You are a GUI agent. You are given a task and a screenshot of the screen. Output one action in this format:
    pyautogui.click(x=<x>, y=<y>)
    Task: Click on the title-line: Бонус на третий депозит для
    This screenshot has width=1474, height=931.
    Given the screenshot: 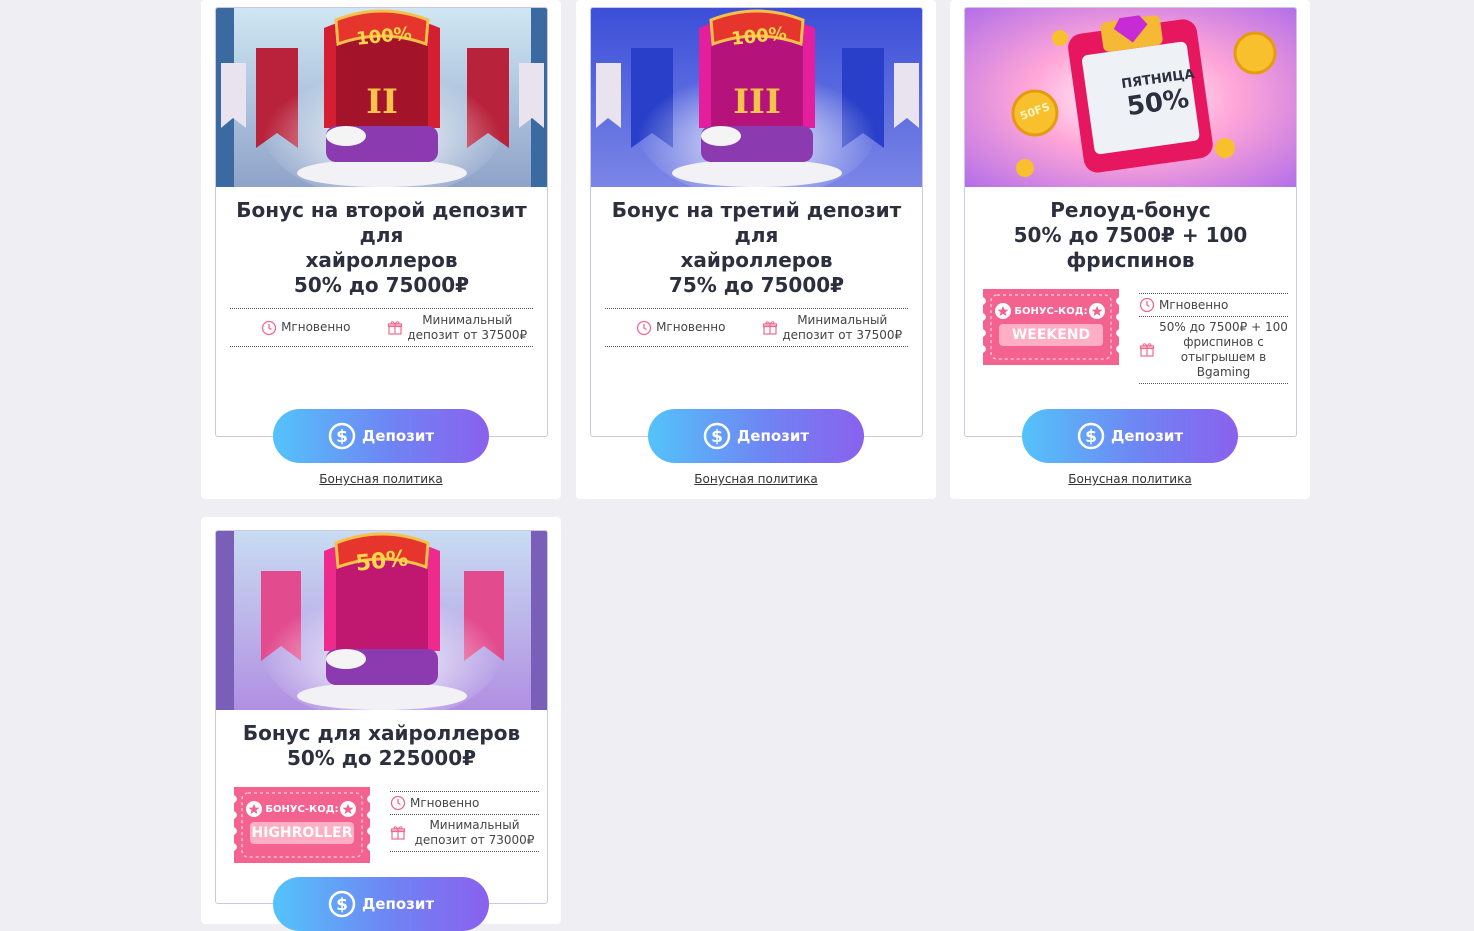 What is the action you would take?
    pyautogui.click(x=756, y=222)
    